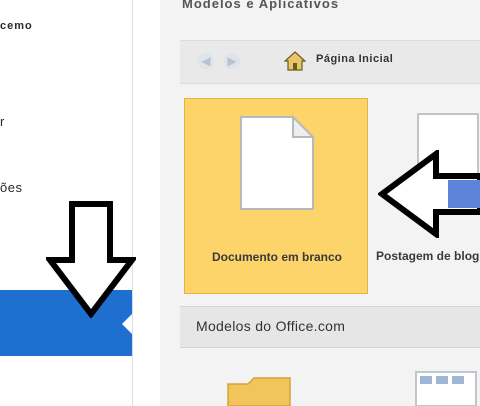 This screenshot has height=406, width=480. Describe the element at coordinates (278, 162) in the screenshot. I see `blank-document-icon` at that location.